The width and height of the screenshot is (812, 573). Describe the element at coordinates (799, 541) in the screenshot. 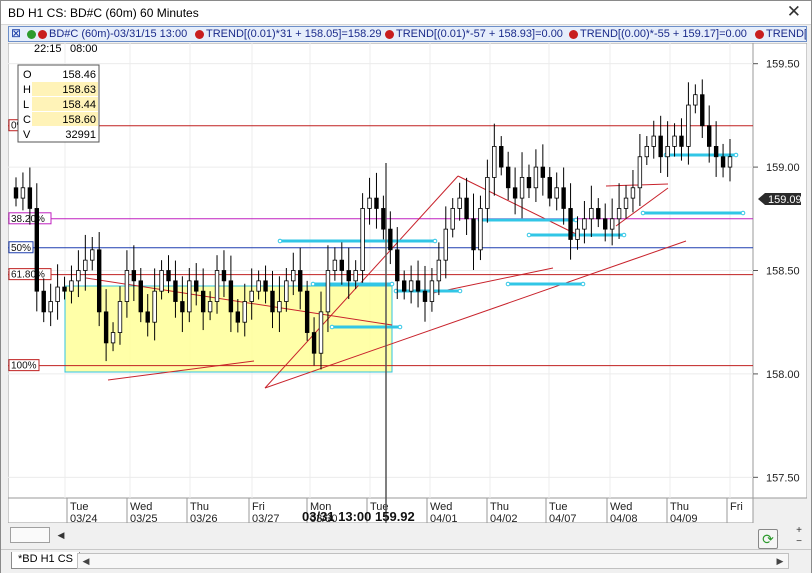

I see `zoom-out-icon: −` at that location.